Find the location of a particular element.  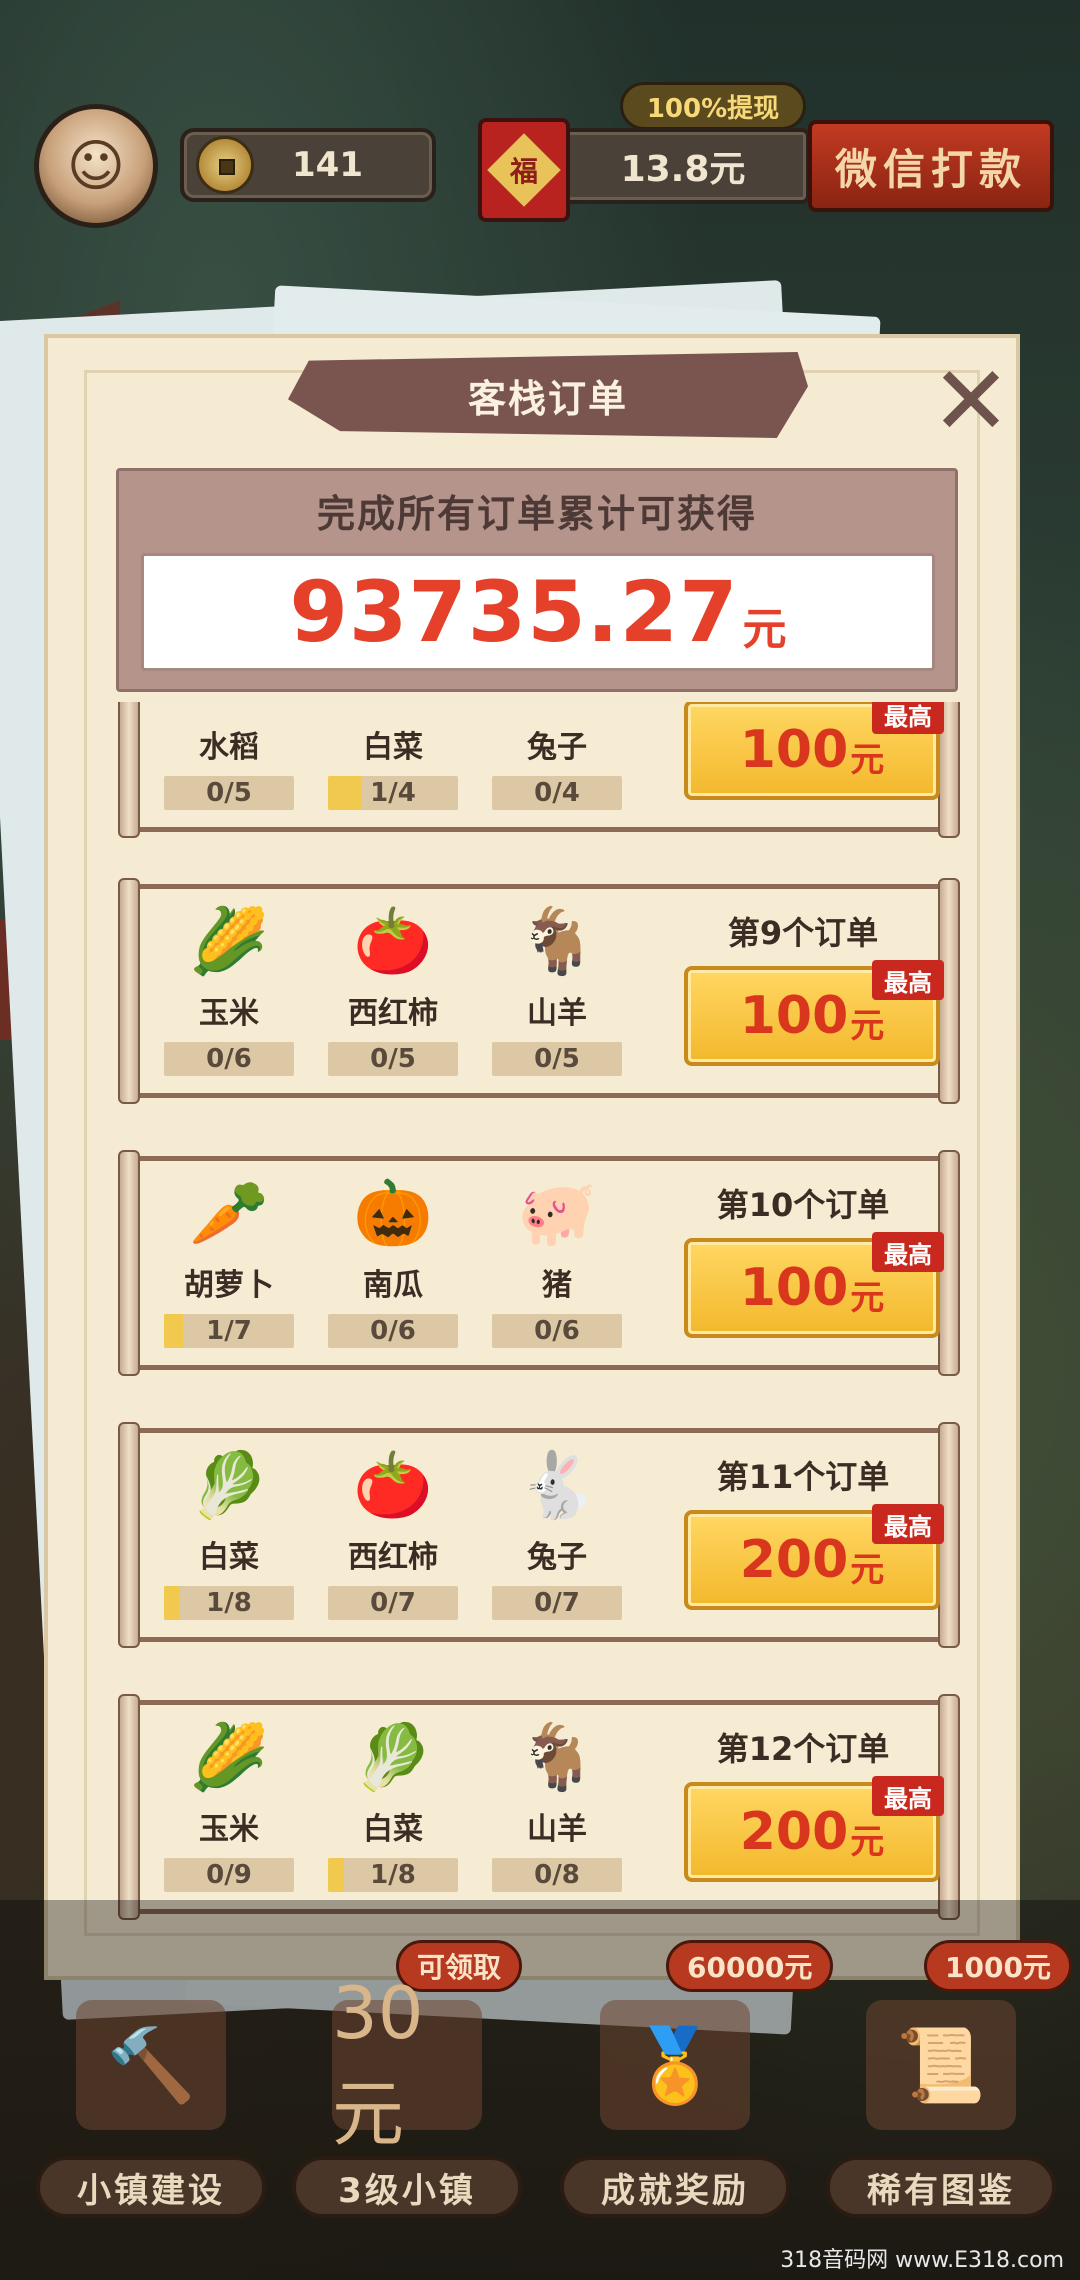

red-envelope-icon: 福 is located at coordinates (524, 170).